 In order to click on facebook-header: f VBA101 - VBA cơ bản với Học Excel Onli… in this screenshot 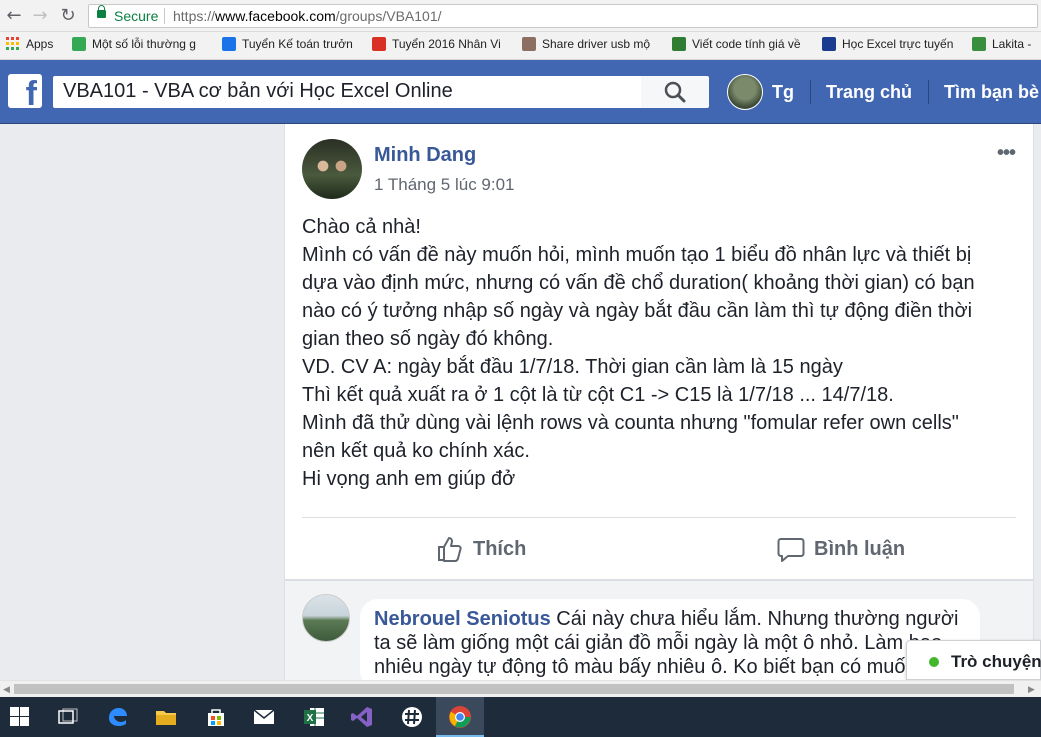, I will do `click(520, 92)`.